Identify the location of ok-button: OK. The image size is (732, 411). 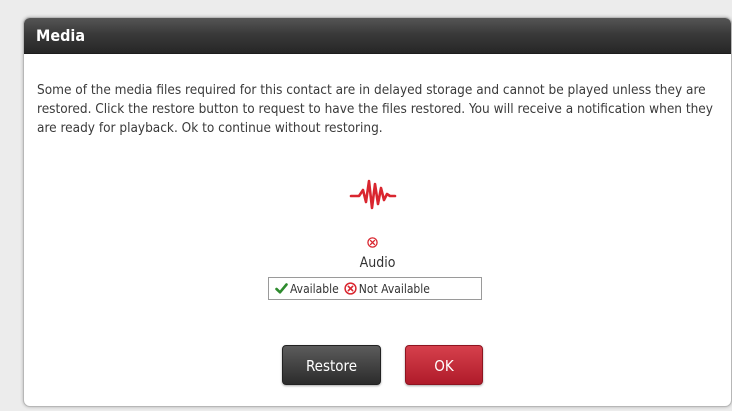
(444, 365).